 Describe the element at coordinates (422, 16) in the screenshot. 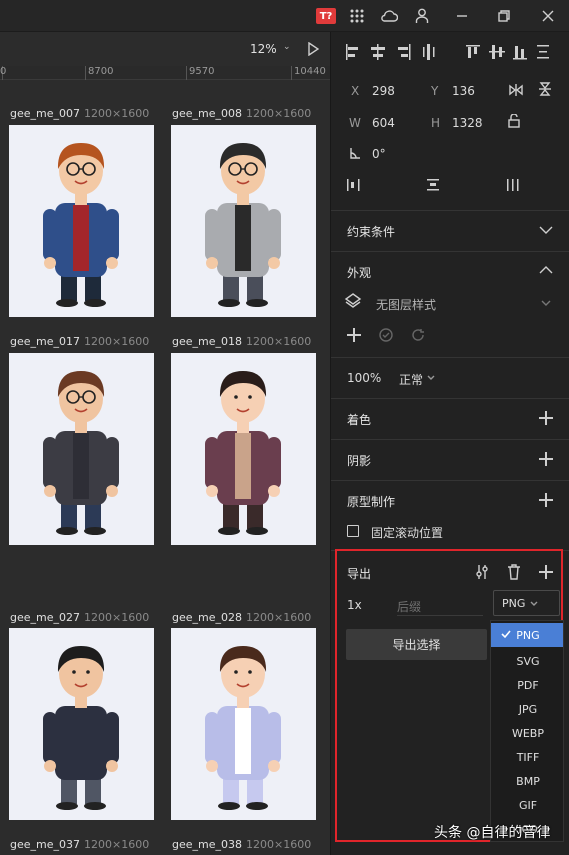

I see `user-icon` at that location.